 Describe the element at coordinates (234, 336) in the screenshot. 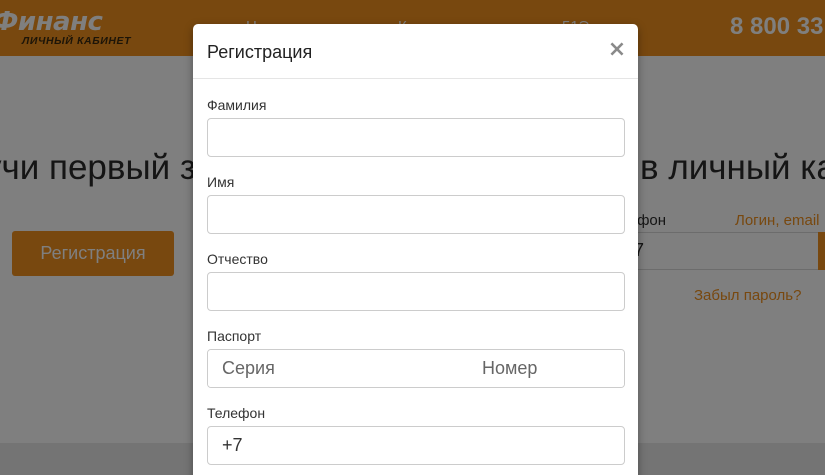

I see `passport-label: Паспорт` at that location.